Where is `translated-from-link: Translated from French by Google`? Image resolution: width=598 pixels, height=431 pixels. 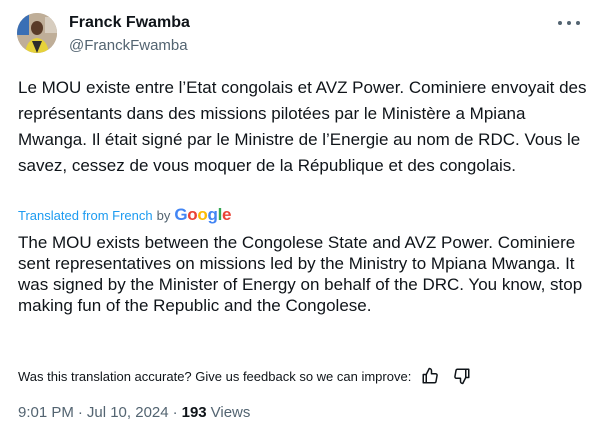 translated-from-link: Translated from French by Google is located at coordinates (124, 215).